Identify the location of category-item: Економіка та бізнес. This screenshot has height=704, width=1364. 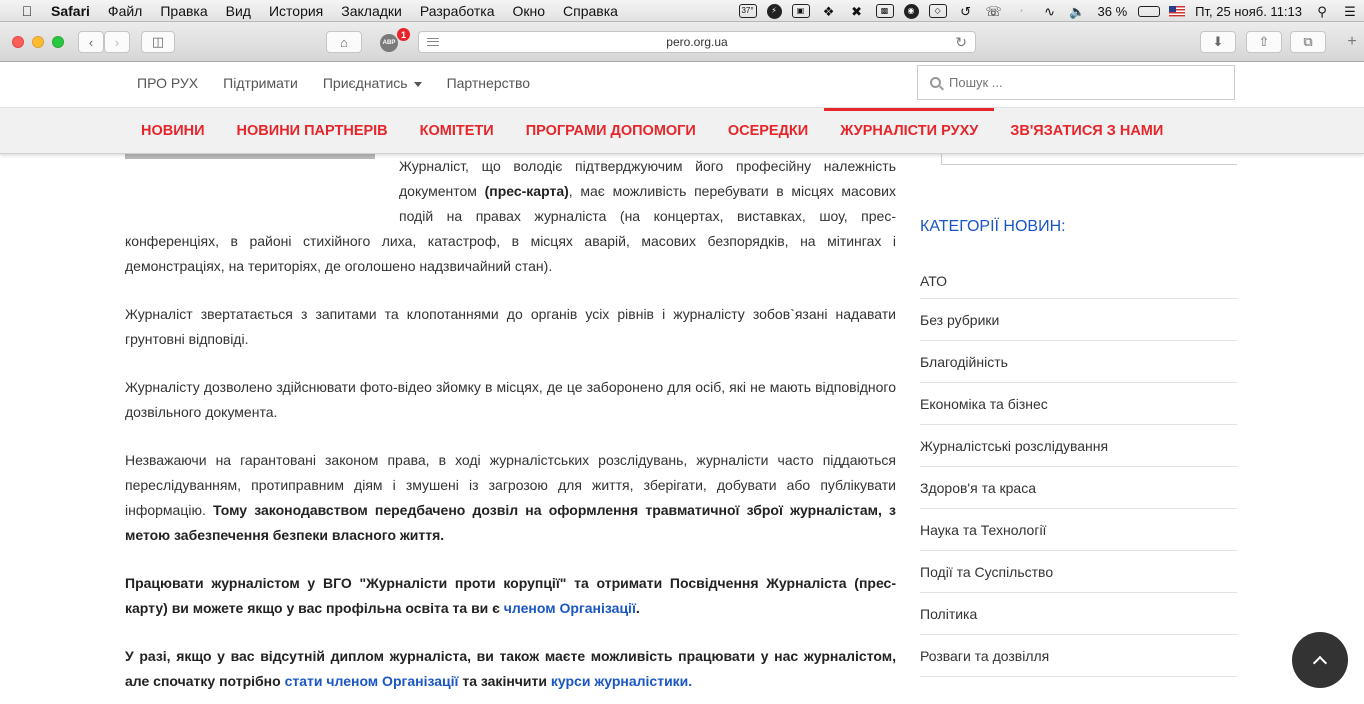
(1078, 404).